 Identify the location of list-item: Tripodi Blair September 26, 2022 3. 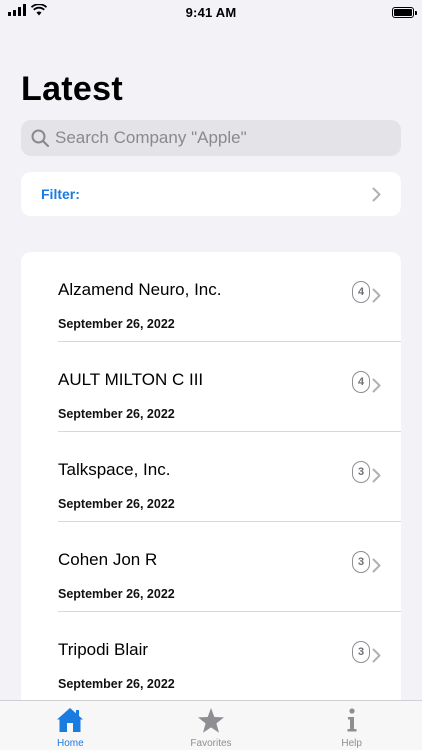
(229, 657).